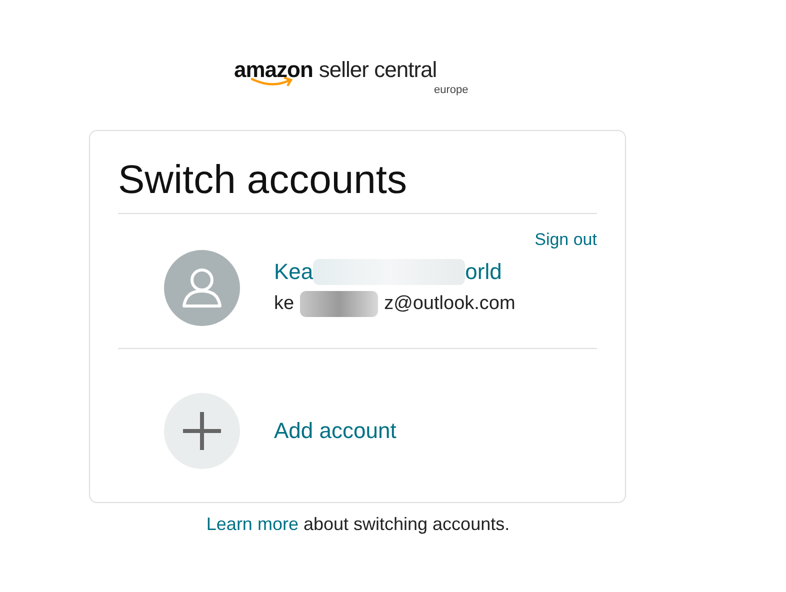  Describe the element at coordinates (202, 431) in the screenshot. I see `plus-icon` at that location.